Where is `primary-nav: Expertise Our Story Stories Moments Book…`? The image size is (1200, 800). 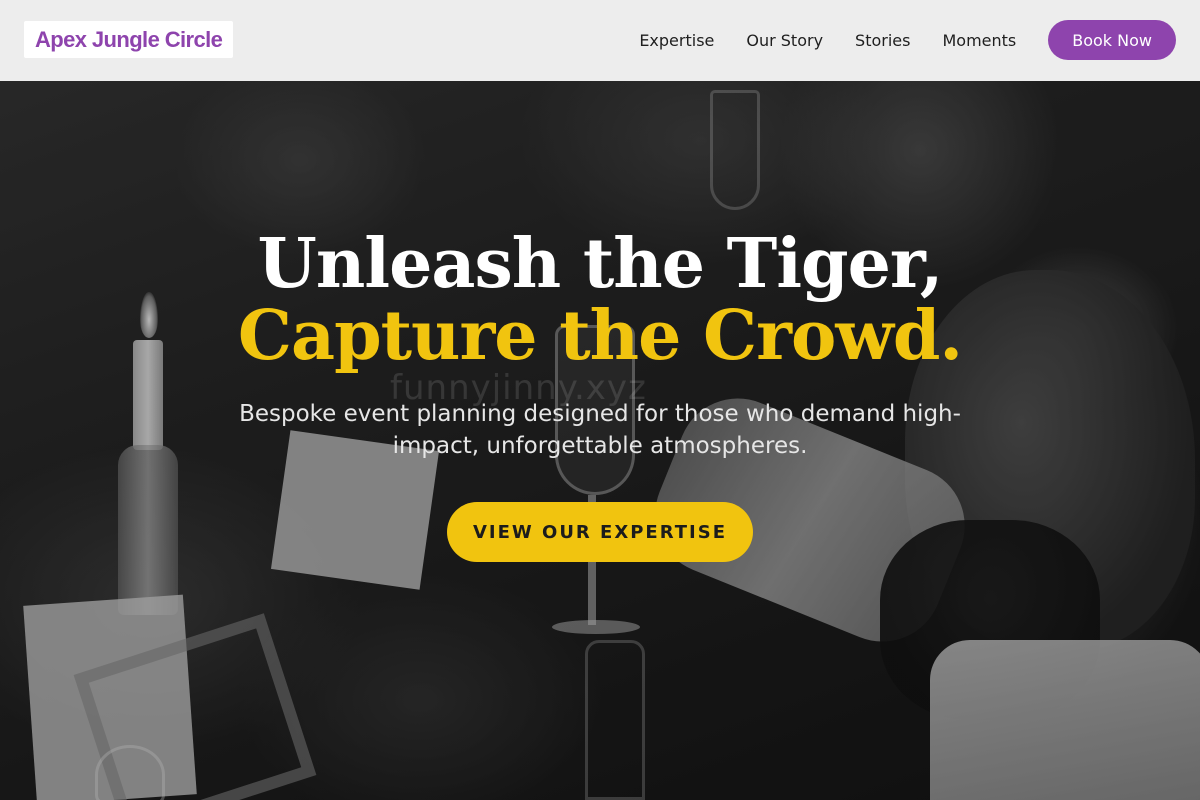 primary-nav: Expertise Our Story Stories Moments Book… is located at coordinates (907, 40).